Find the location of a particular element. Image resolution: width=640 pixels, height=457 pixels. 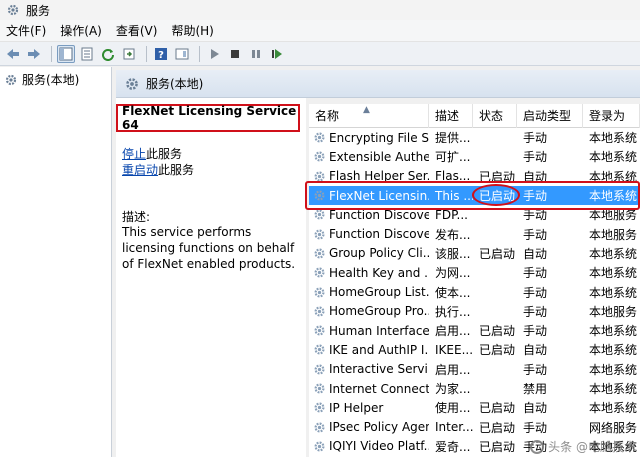

back-arrow-icon is located at coordinates (13, 53).